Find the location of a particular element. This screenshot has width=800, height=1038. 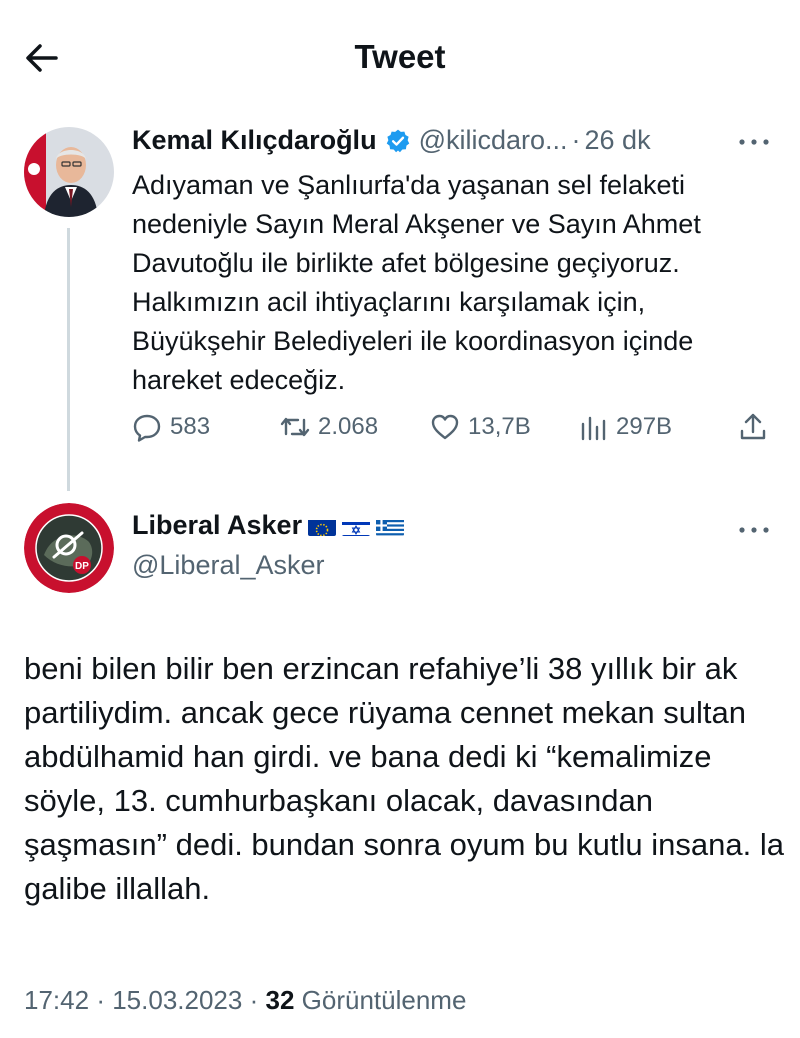

thread-connector-line is located at coordinates (68, 359).